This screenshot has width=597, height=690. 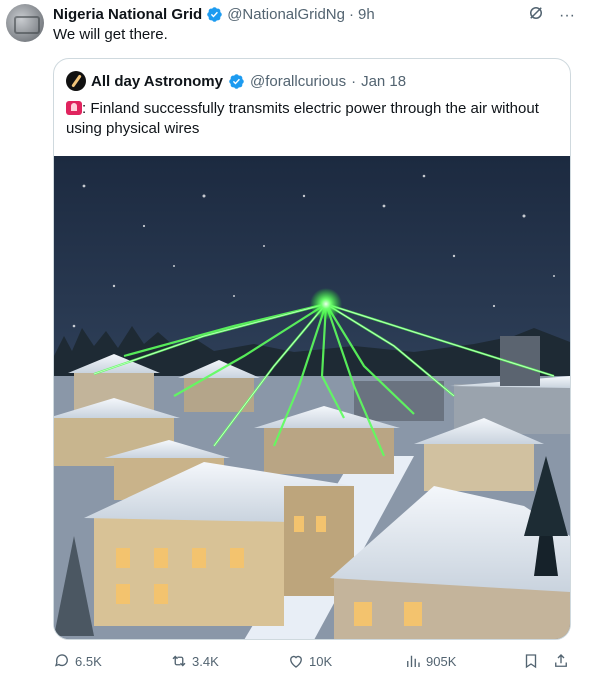 I want to click on share-button, so click(x=561, y=661).